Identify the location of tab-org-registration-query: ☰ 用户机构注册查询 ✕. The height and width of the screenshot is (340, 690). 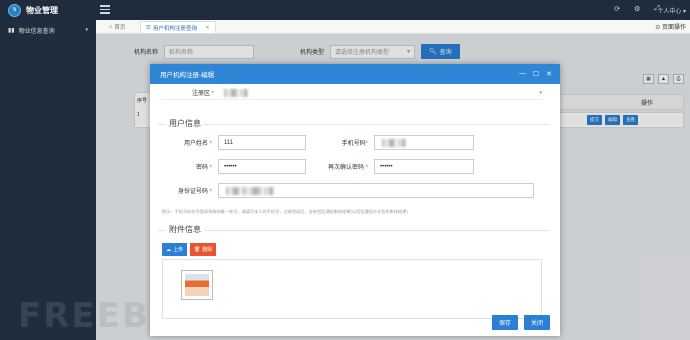
(178, 27).